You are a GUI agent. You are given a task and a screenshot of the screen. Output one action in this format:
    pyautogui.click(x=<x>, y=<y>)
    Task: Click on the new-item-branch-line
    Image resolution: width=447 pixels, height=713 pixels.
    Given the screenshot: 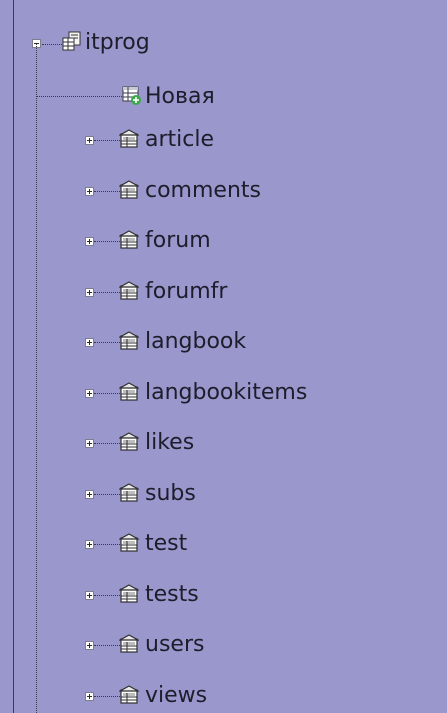 What is the action you would take?
    pyautogui.click(x=79, y=96)
    